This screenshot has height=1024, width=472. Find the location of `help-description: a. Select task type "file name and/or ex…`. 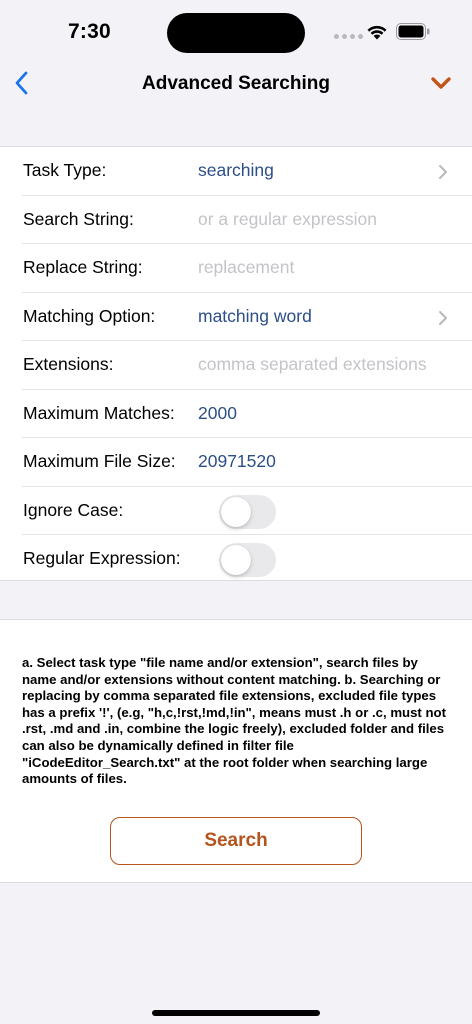

help-description: a. Select task type "file name and/or ex… is located at coordinates (234, 721).